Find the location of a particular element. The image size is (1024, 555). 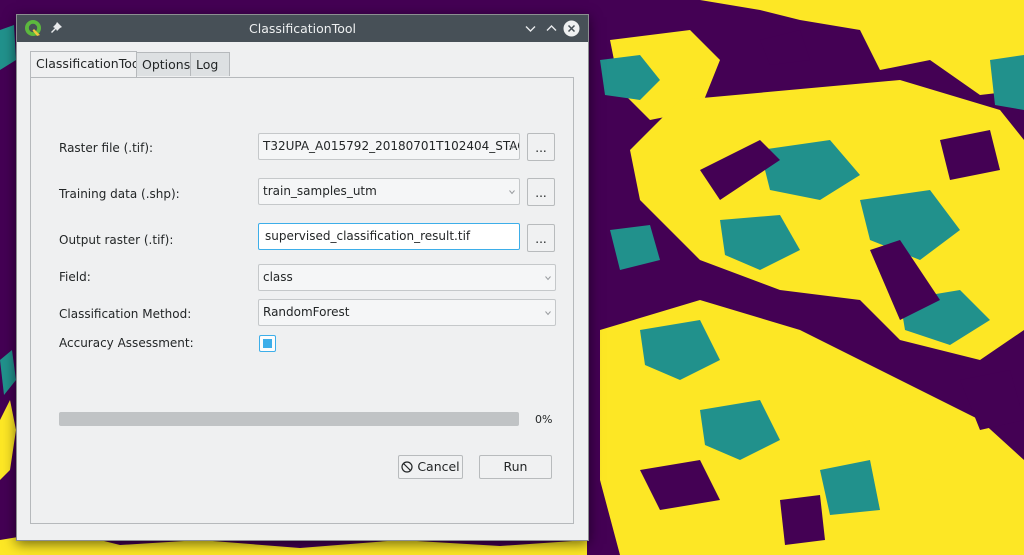

classification-method-value: RandomForest is located at coordinates (306, 312).